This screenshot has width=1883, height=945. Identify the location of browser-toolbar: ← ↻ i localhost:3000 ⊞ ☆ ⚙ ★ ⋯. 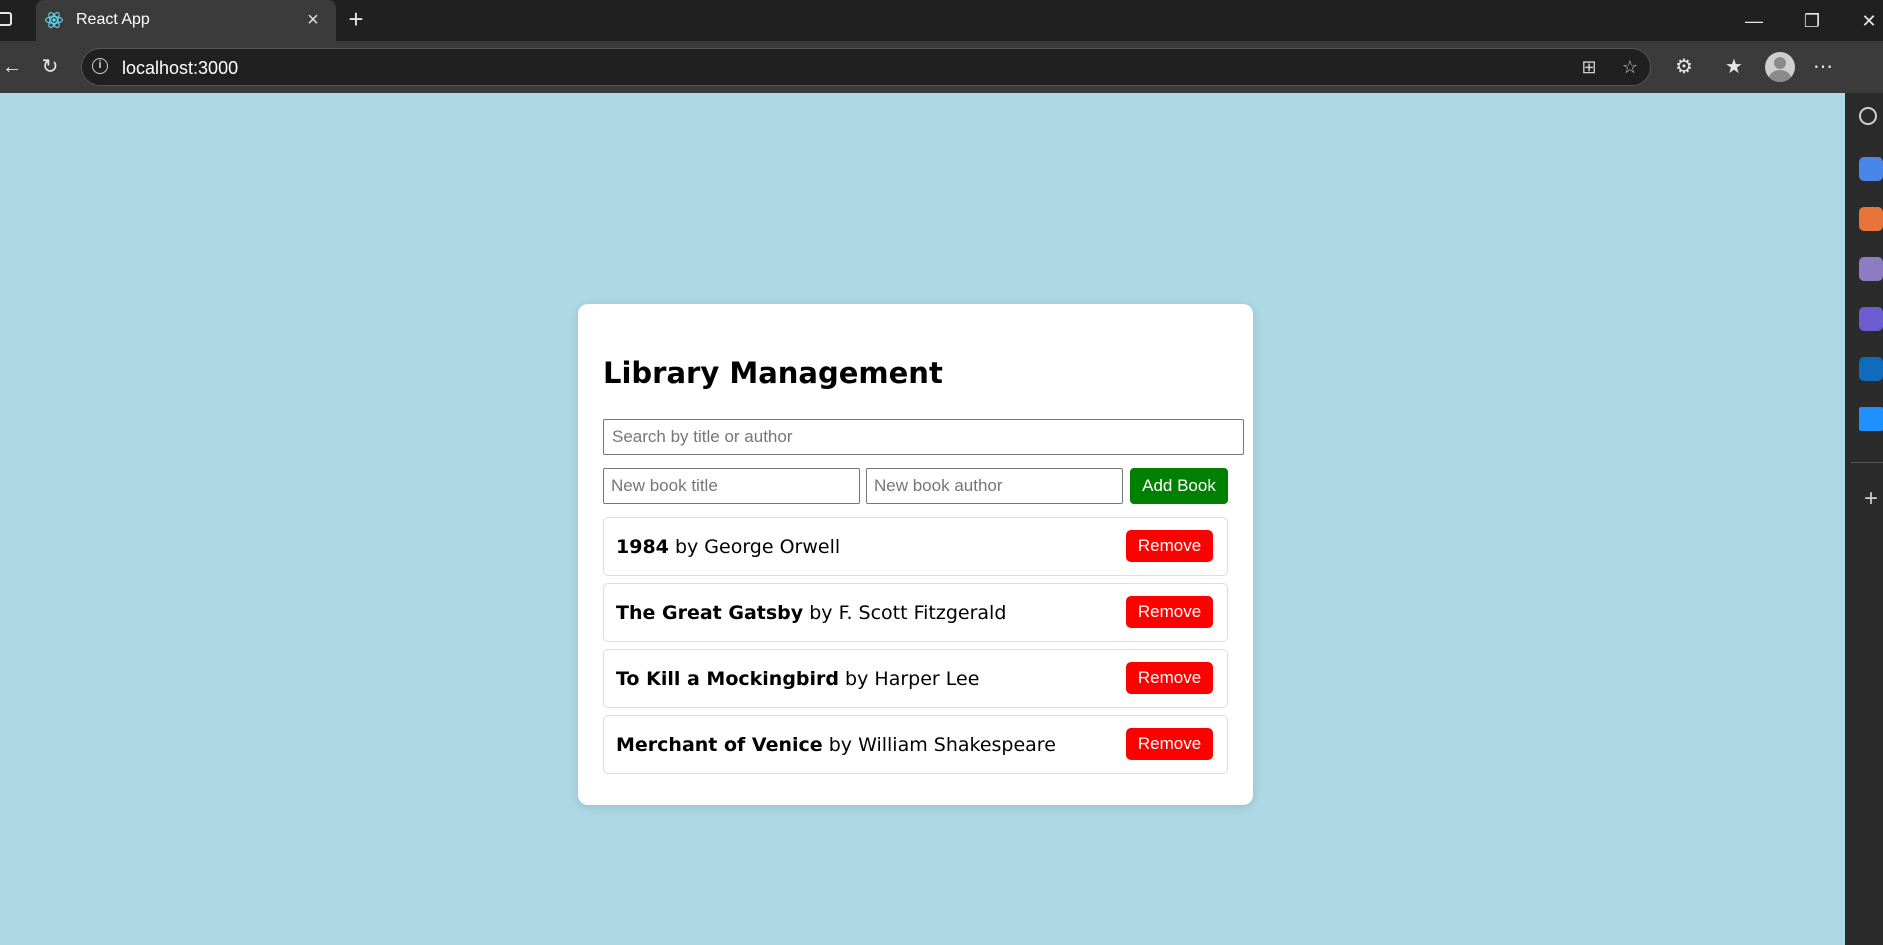
(941, 67).